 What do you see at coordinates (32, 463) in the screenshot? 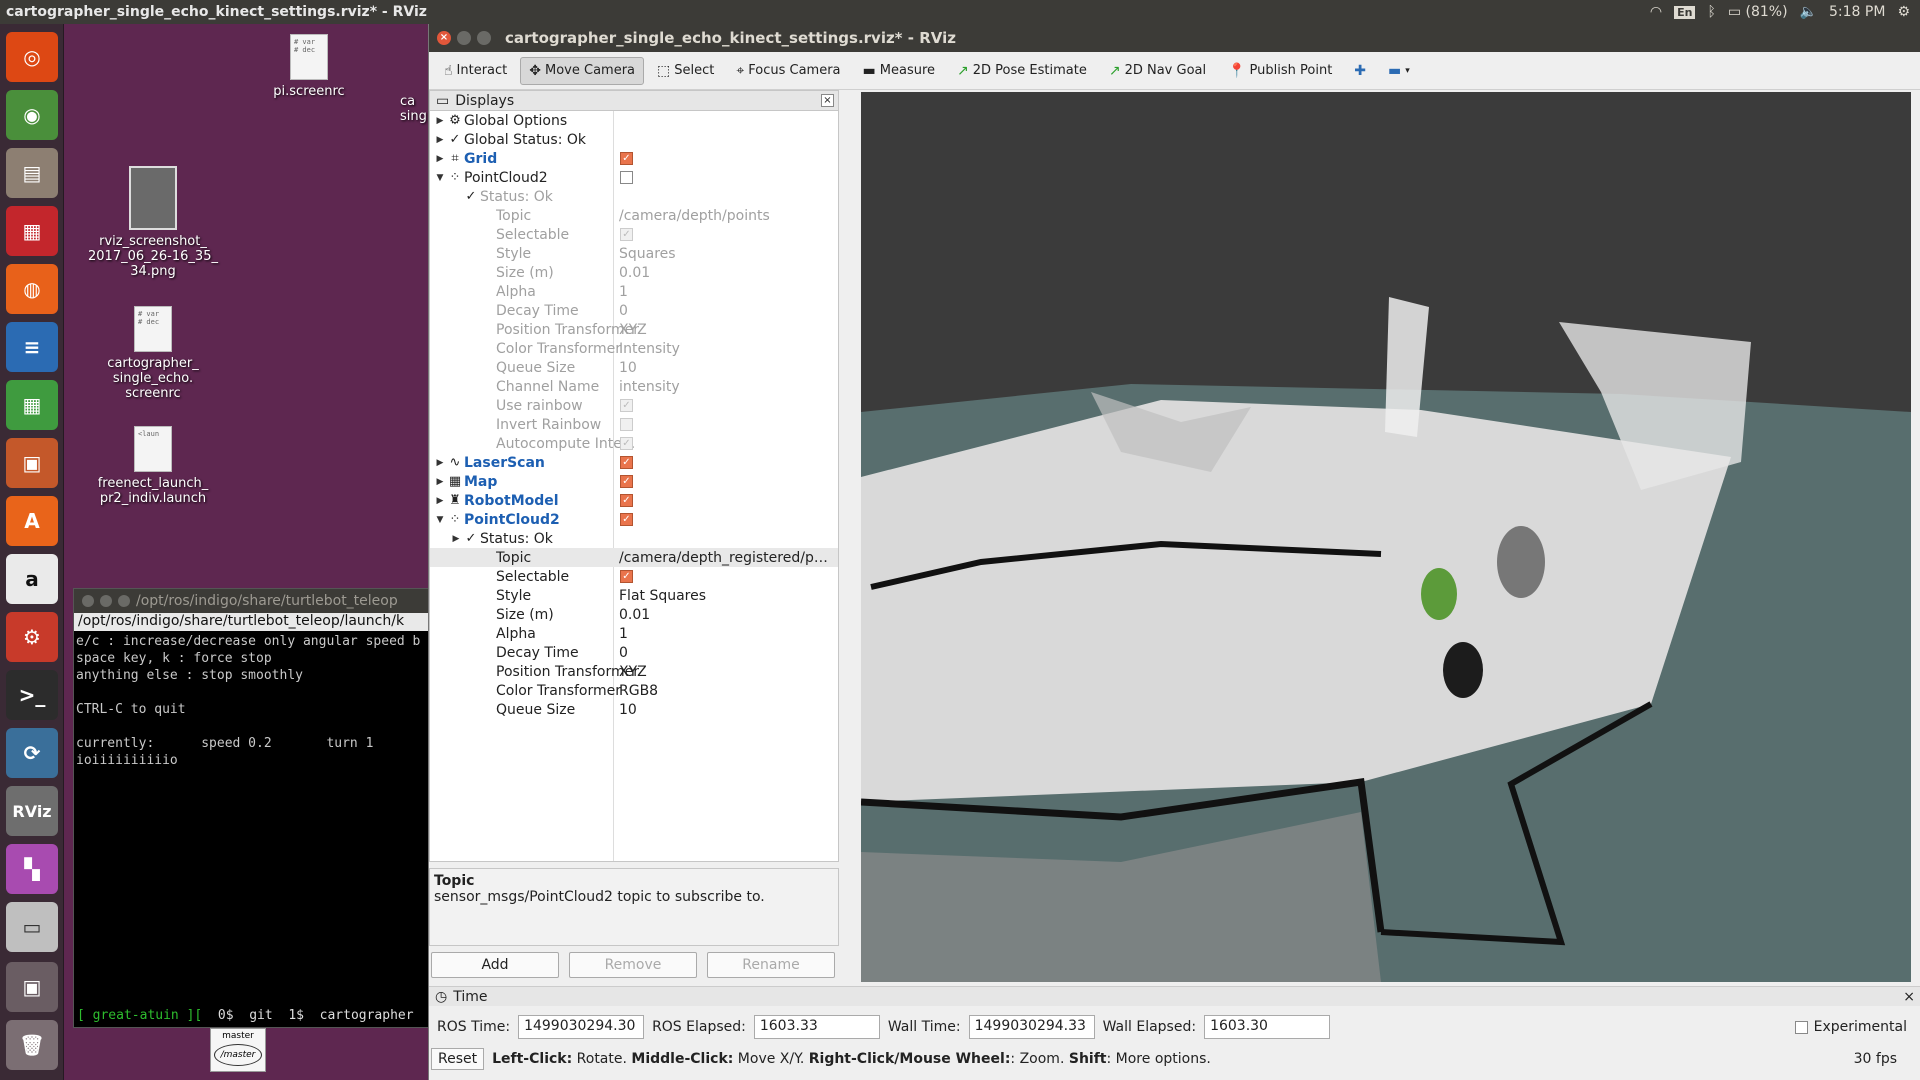
I see `impress-icon: ▣` at bounding box center [32, 463].